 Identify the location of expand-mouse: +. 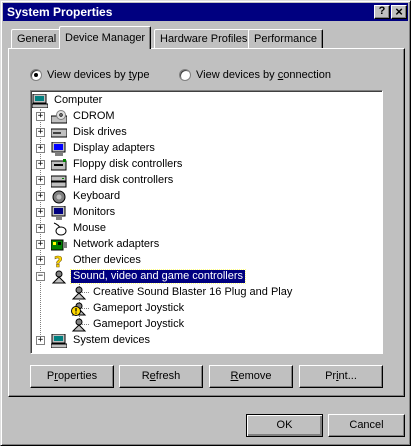
(40, 228).